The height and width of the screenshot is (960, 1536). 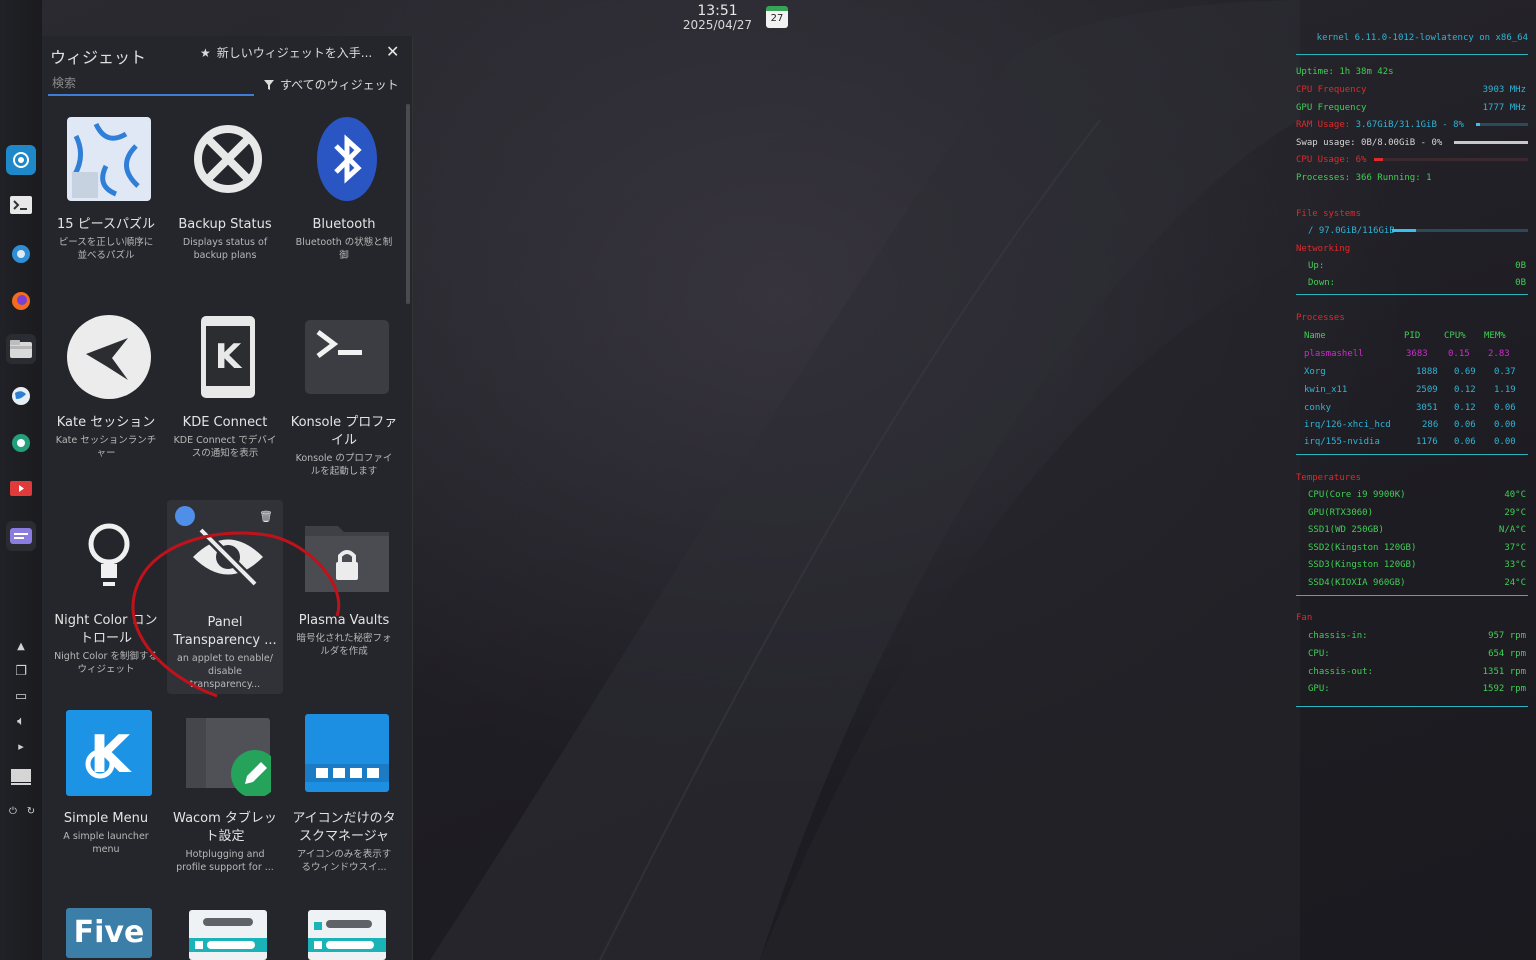 What do you see at coordinates (21, 301) in the screenshot?
I see `firefox-icon` at bounding box center [21, 301].